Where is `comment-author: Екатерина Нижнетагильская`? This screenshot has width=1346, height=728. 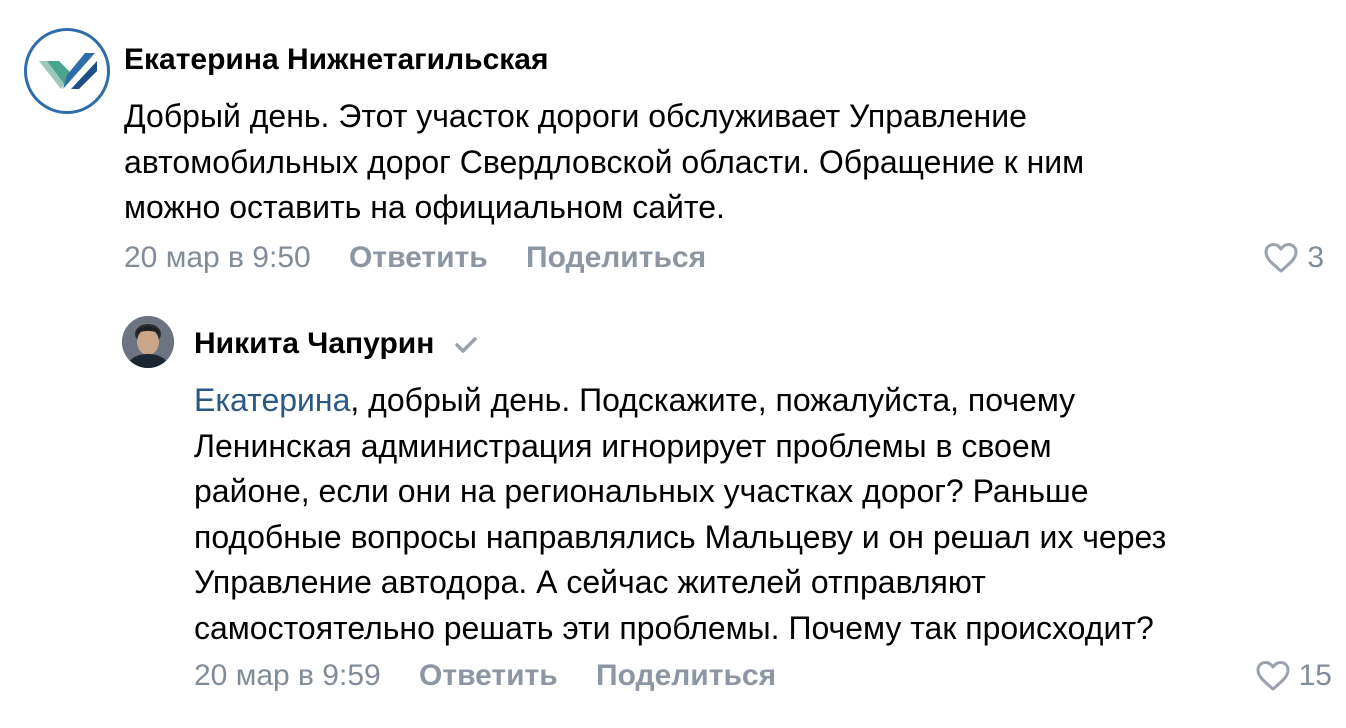 comment-author: Екатерина Нижнетагильская is located at coordinates (336, 60).